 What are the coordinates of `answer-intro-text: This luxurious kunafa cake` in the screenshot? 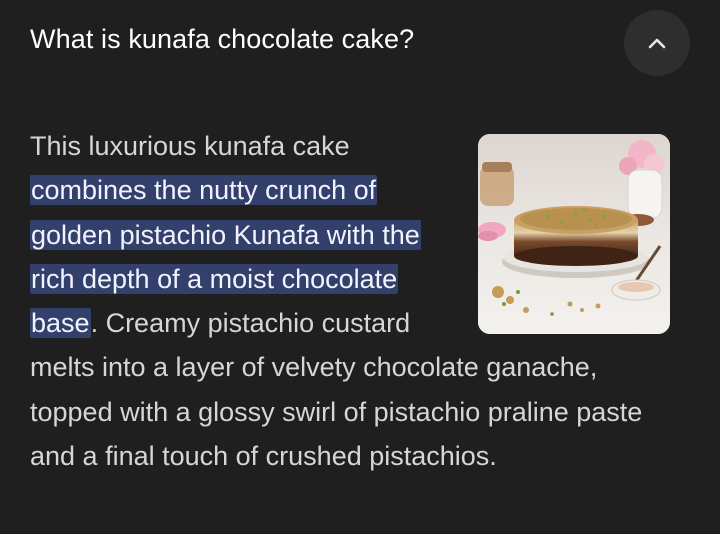 It's located at (190, 146).